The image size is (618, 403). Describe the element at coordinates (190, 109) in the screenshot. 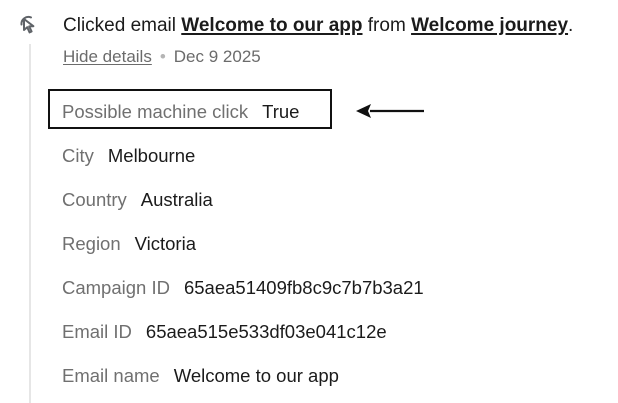

I see `annotation-highlight-box` at that location.